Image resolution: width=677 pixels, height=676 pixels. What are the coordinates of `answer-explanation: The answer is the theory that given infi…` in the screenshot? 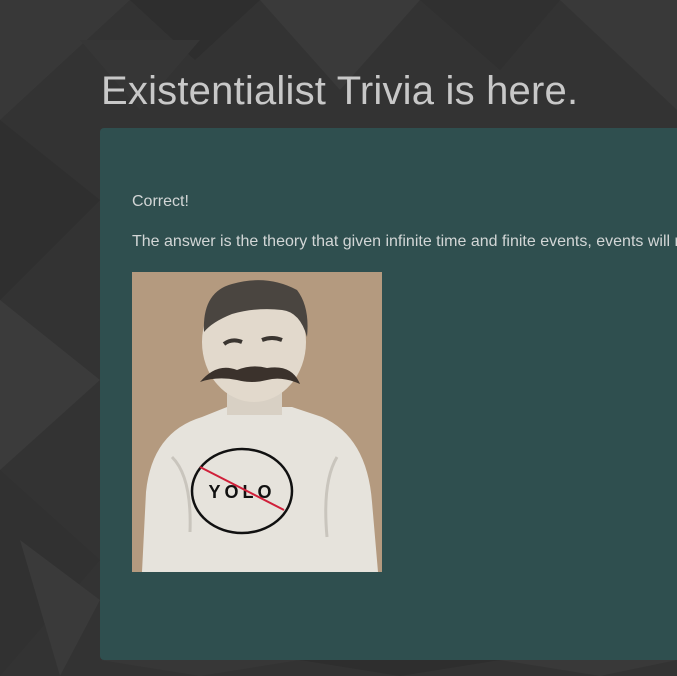 It's located at (404, 241).